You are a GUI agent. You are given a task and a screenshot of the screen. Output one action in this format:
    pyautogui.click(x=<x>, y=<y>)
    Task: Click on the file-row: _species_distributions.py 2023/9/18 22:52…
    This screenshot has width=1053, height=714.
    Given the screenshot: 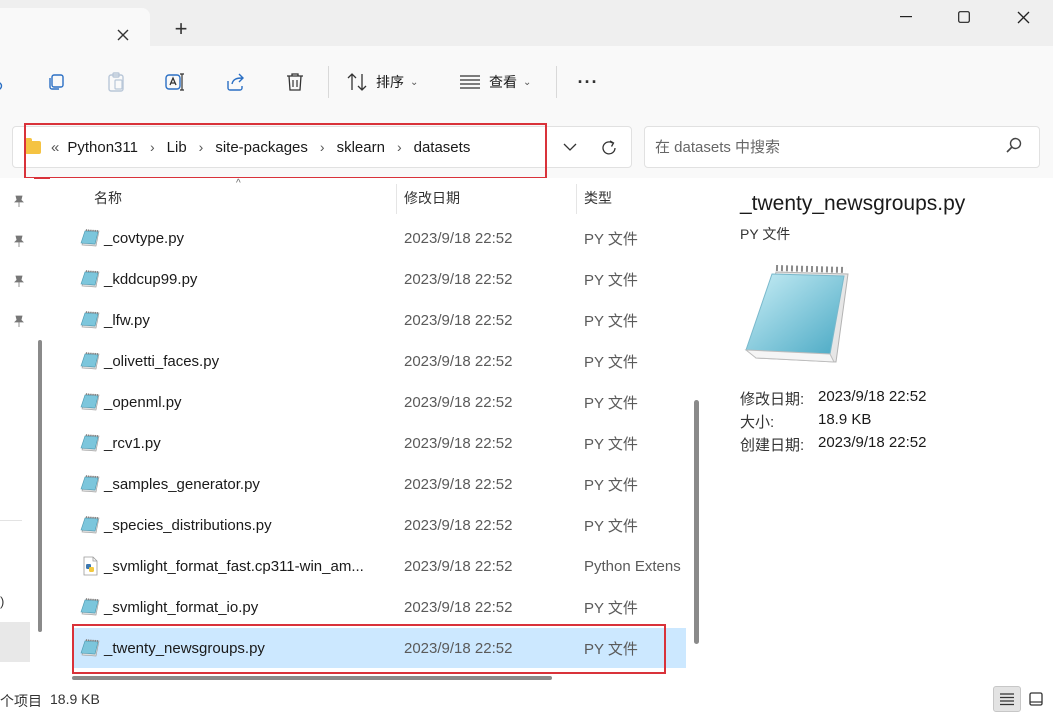 What is the action you would take?
    pyautogui.click(x=379, y=525)
    